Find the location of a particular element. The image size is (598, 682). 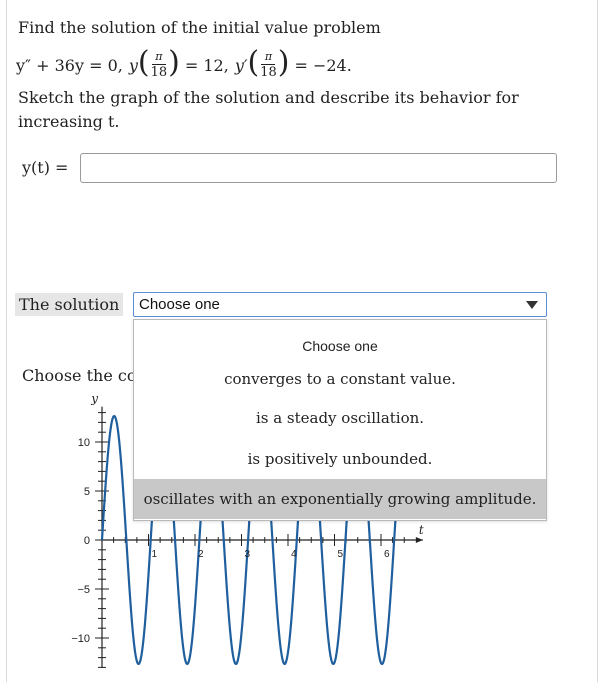

x-axis-label: t is located at coordinates (421, 530).